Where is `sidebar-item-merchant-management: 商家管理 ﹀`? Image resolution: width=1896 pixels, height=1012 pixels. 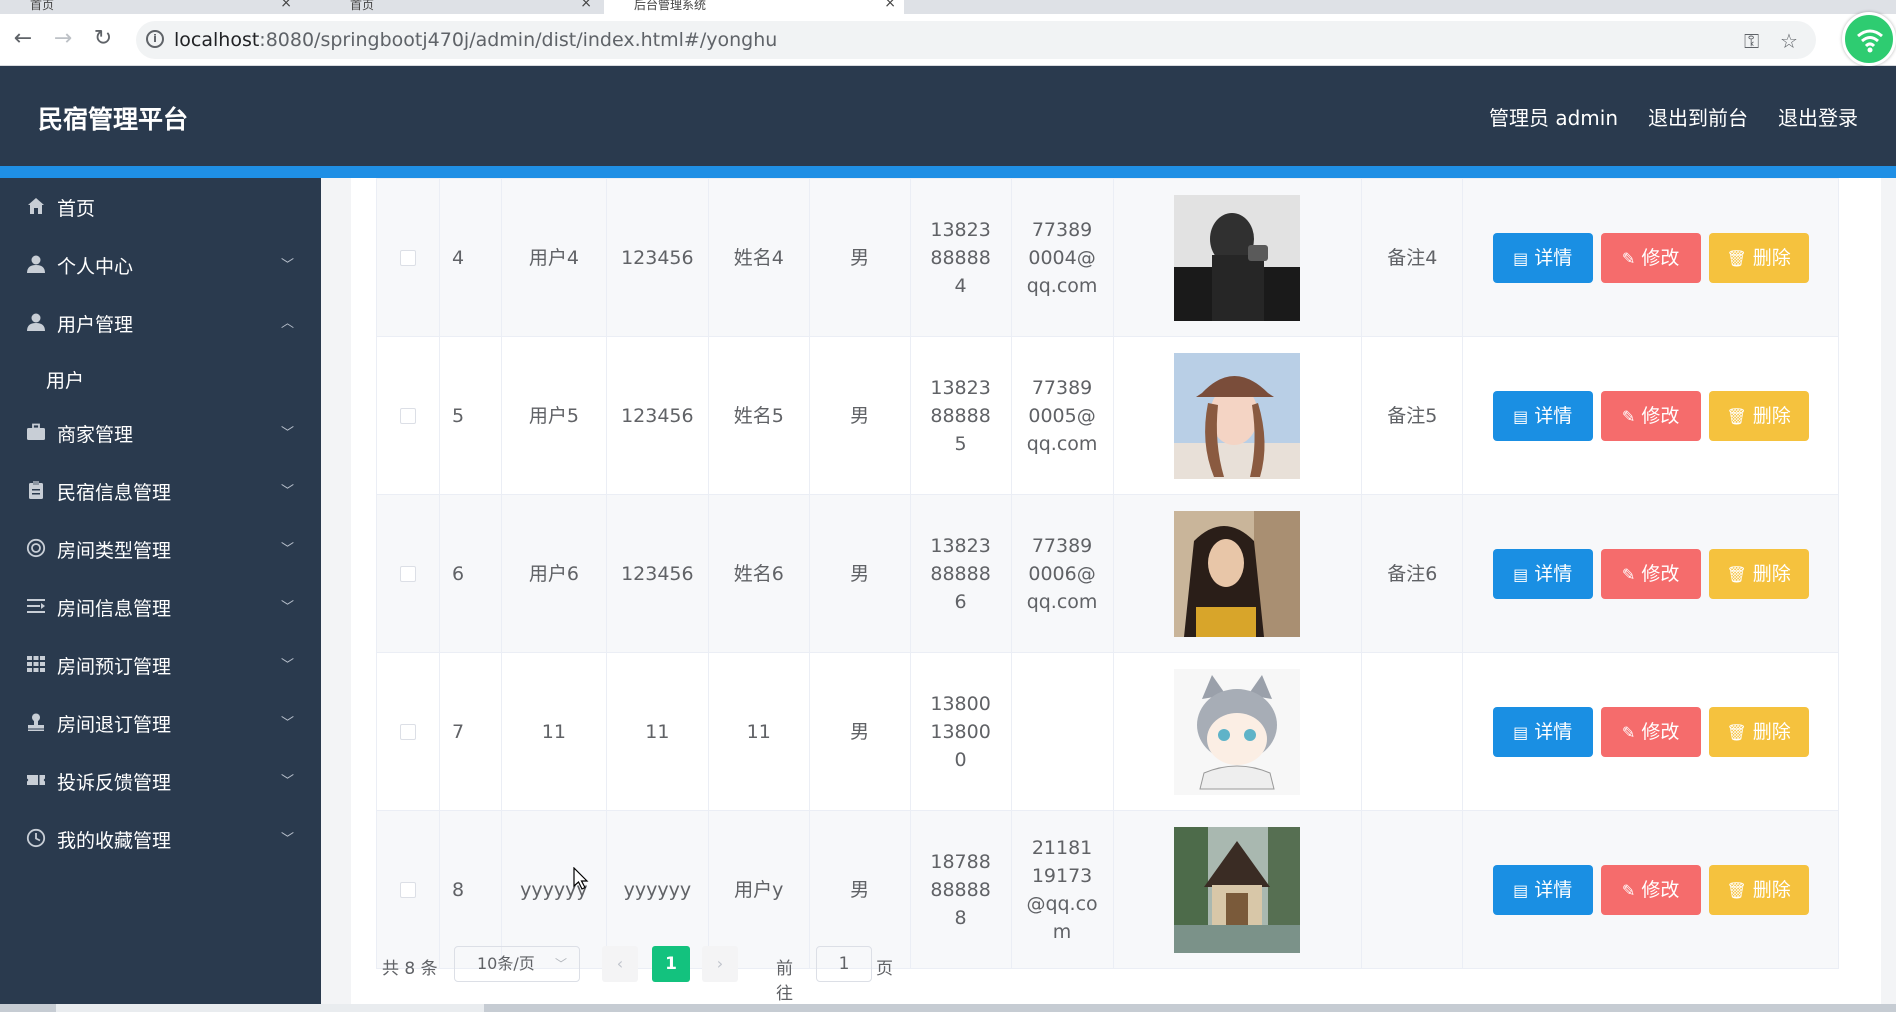 sidebar-item-merchant-management: 商家管理 ﹀ is located at coordinates (160, 432).